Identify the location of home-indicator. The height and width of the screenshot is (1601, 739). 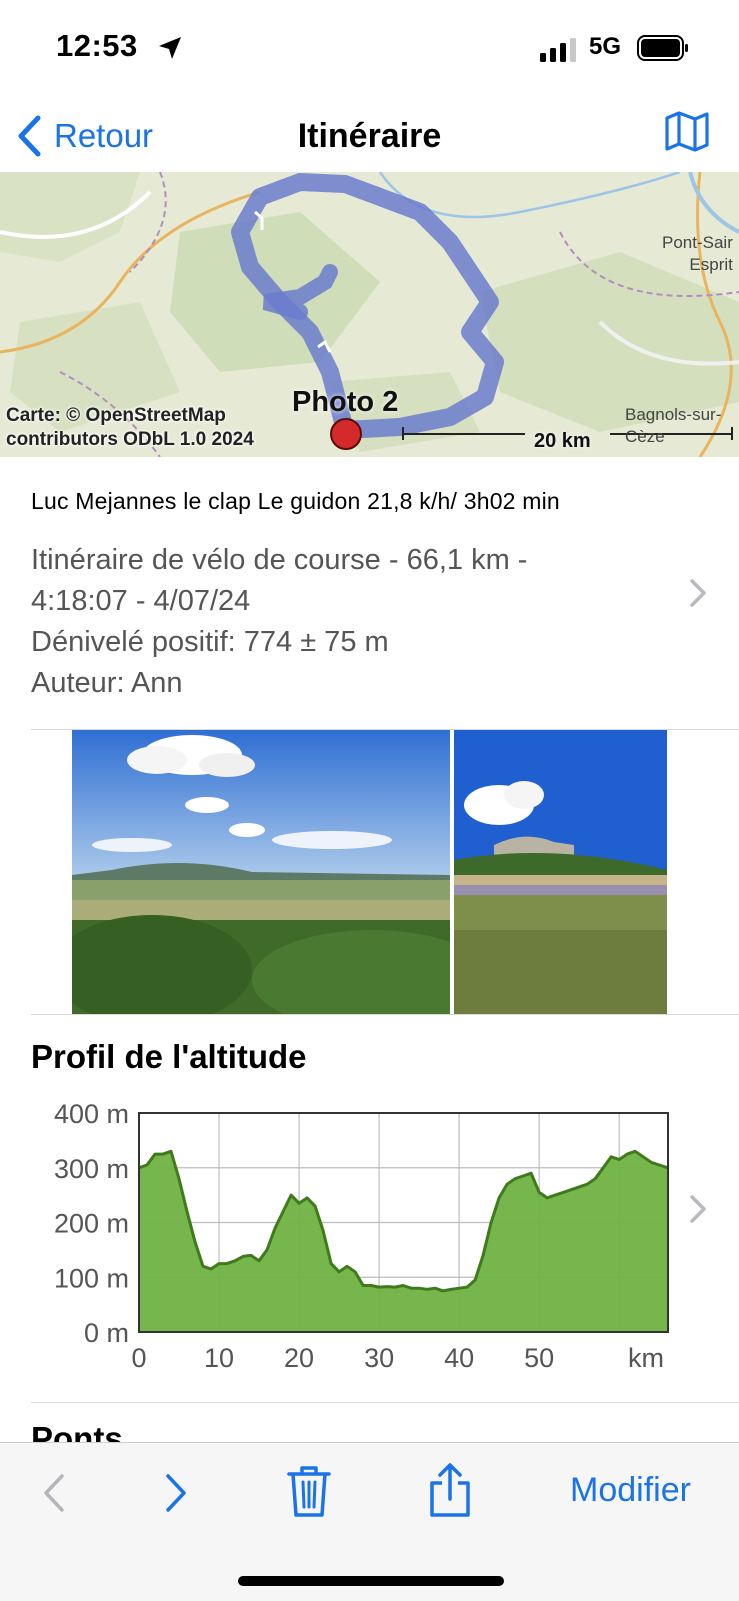
(371, 1581).